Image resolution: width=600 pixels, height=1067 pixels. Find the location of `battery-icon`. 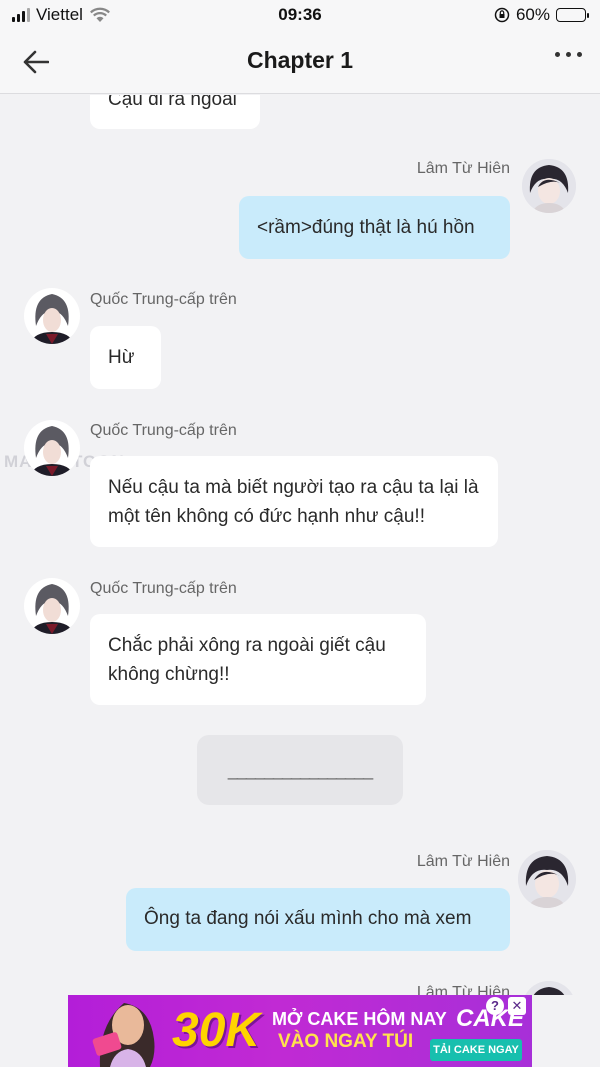

battery-icon is located at coordinates (572, 15).